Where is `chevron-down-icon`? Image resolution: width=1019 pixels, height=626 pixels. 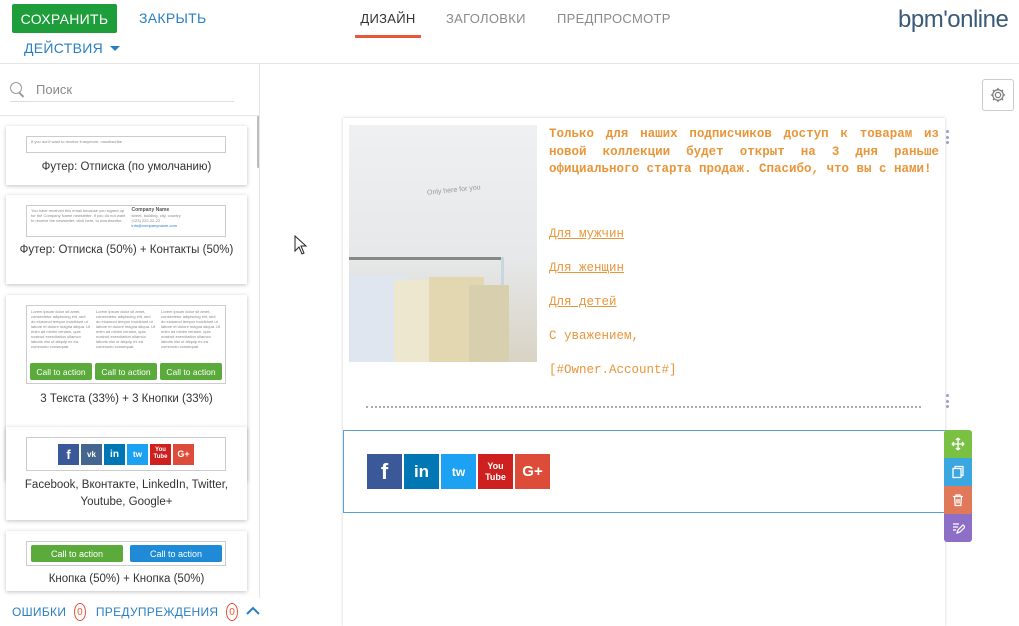
chevron-down-icon is located at coordinates (115, 48).